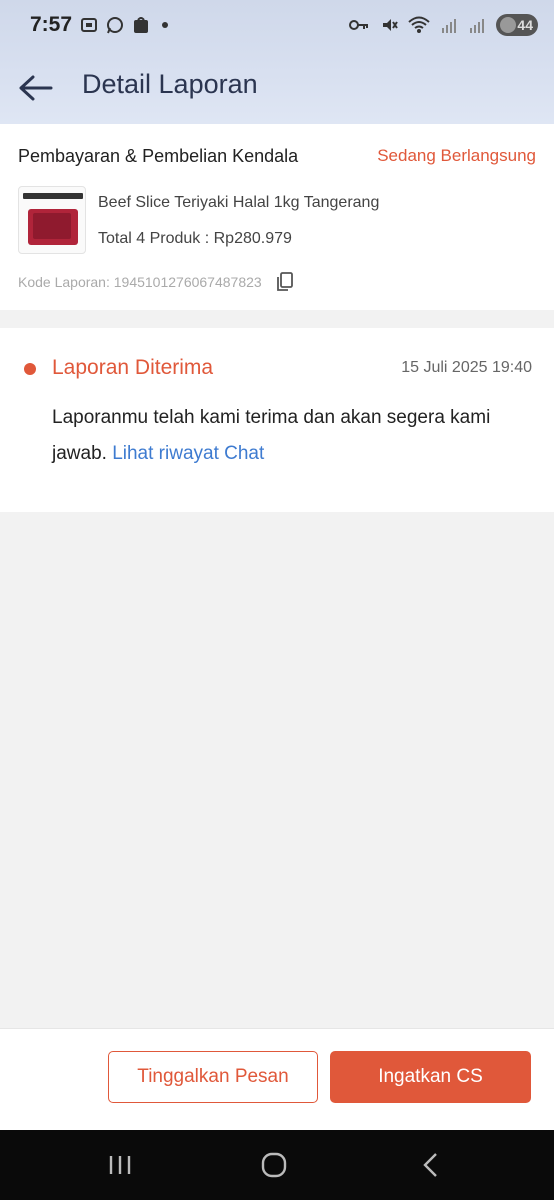 This screenshot has height=1200, width=554. I want to click on back-button, so click(36, 88).